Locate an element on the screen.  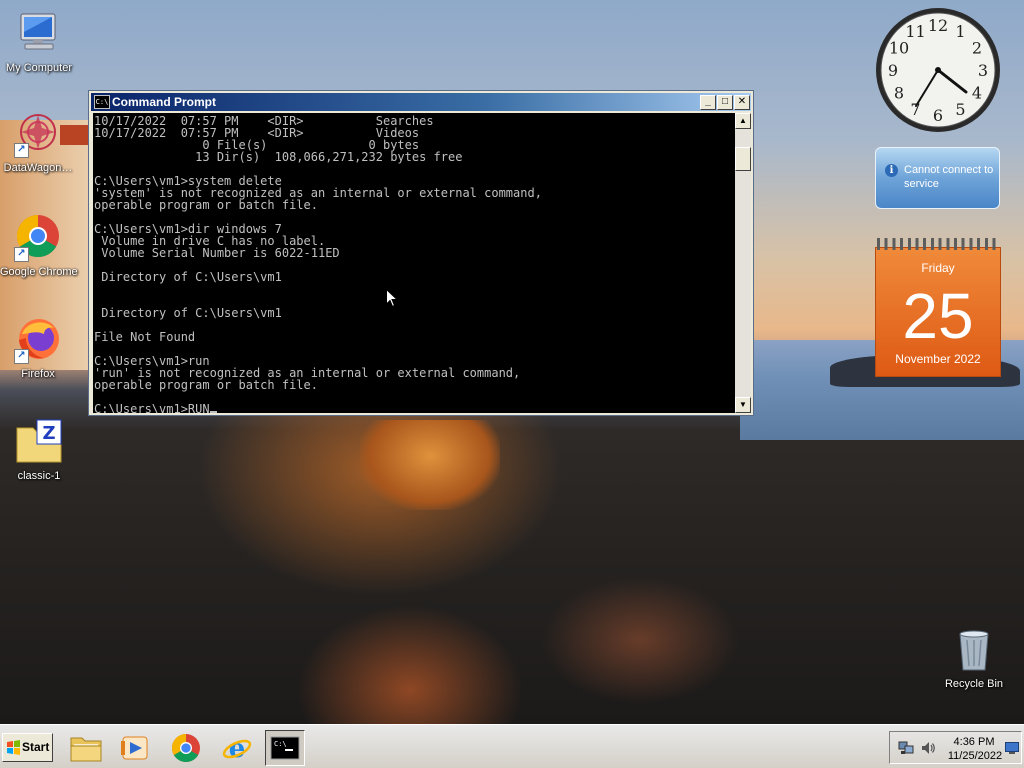
clock-numeral: 10 is located at coordinates (899, 48).